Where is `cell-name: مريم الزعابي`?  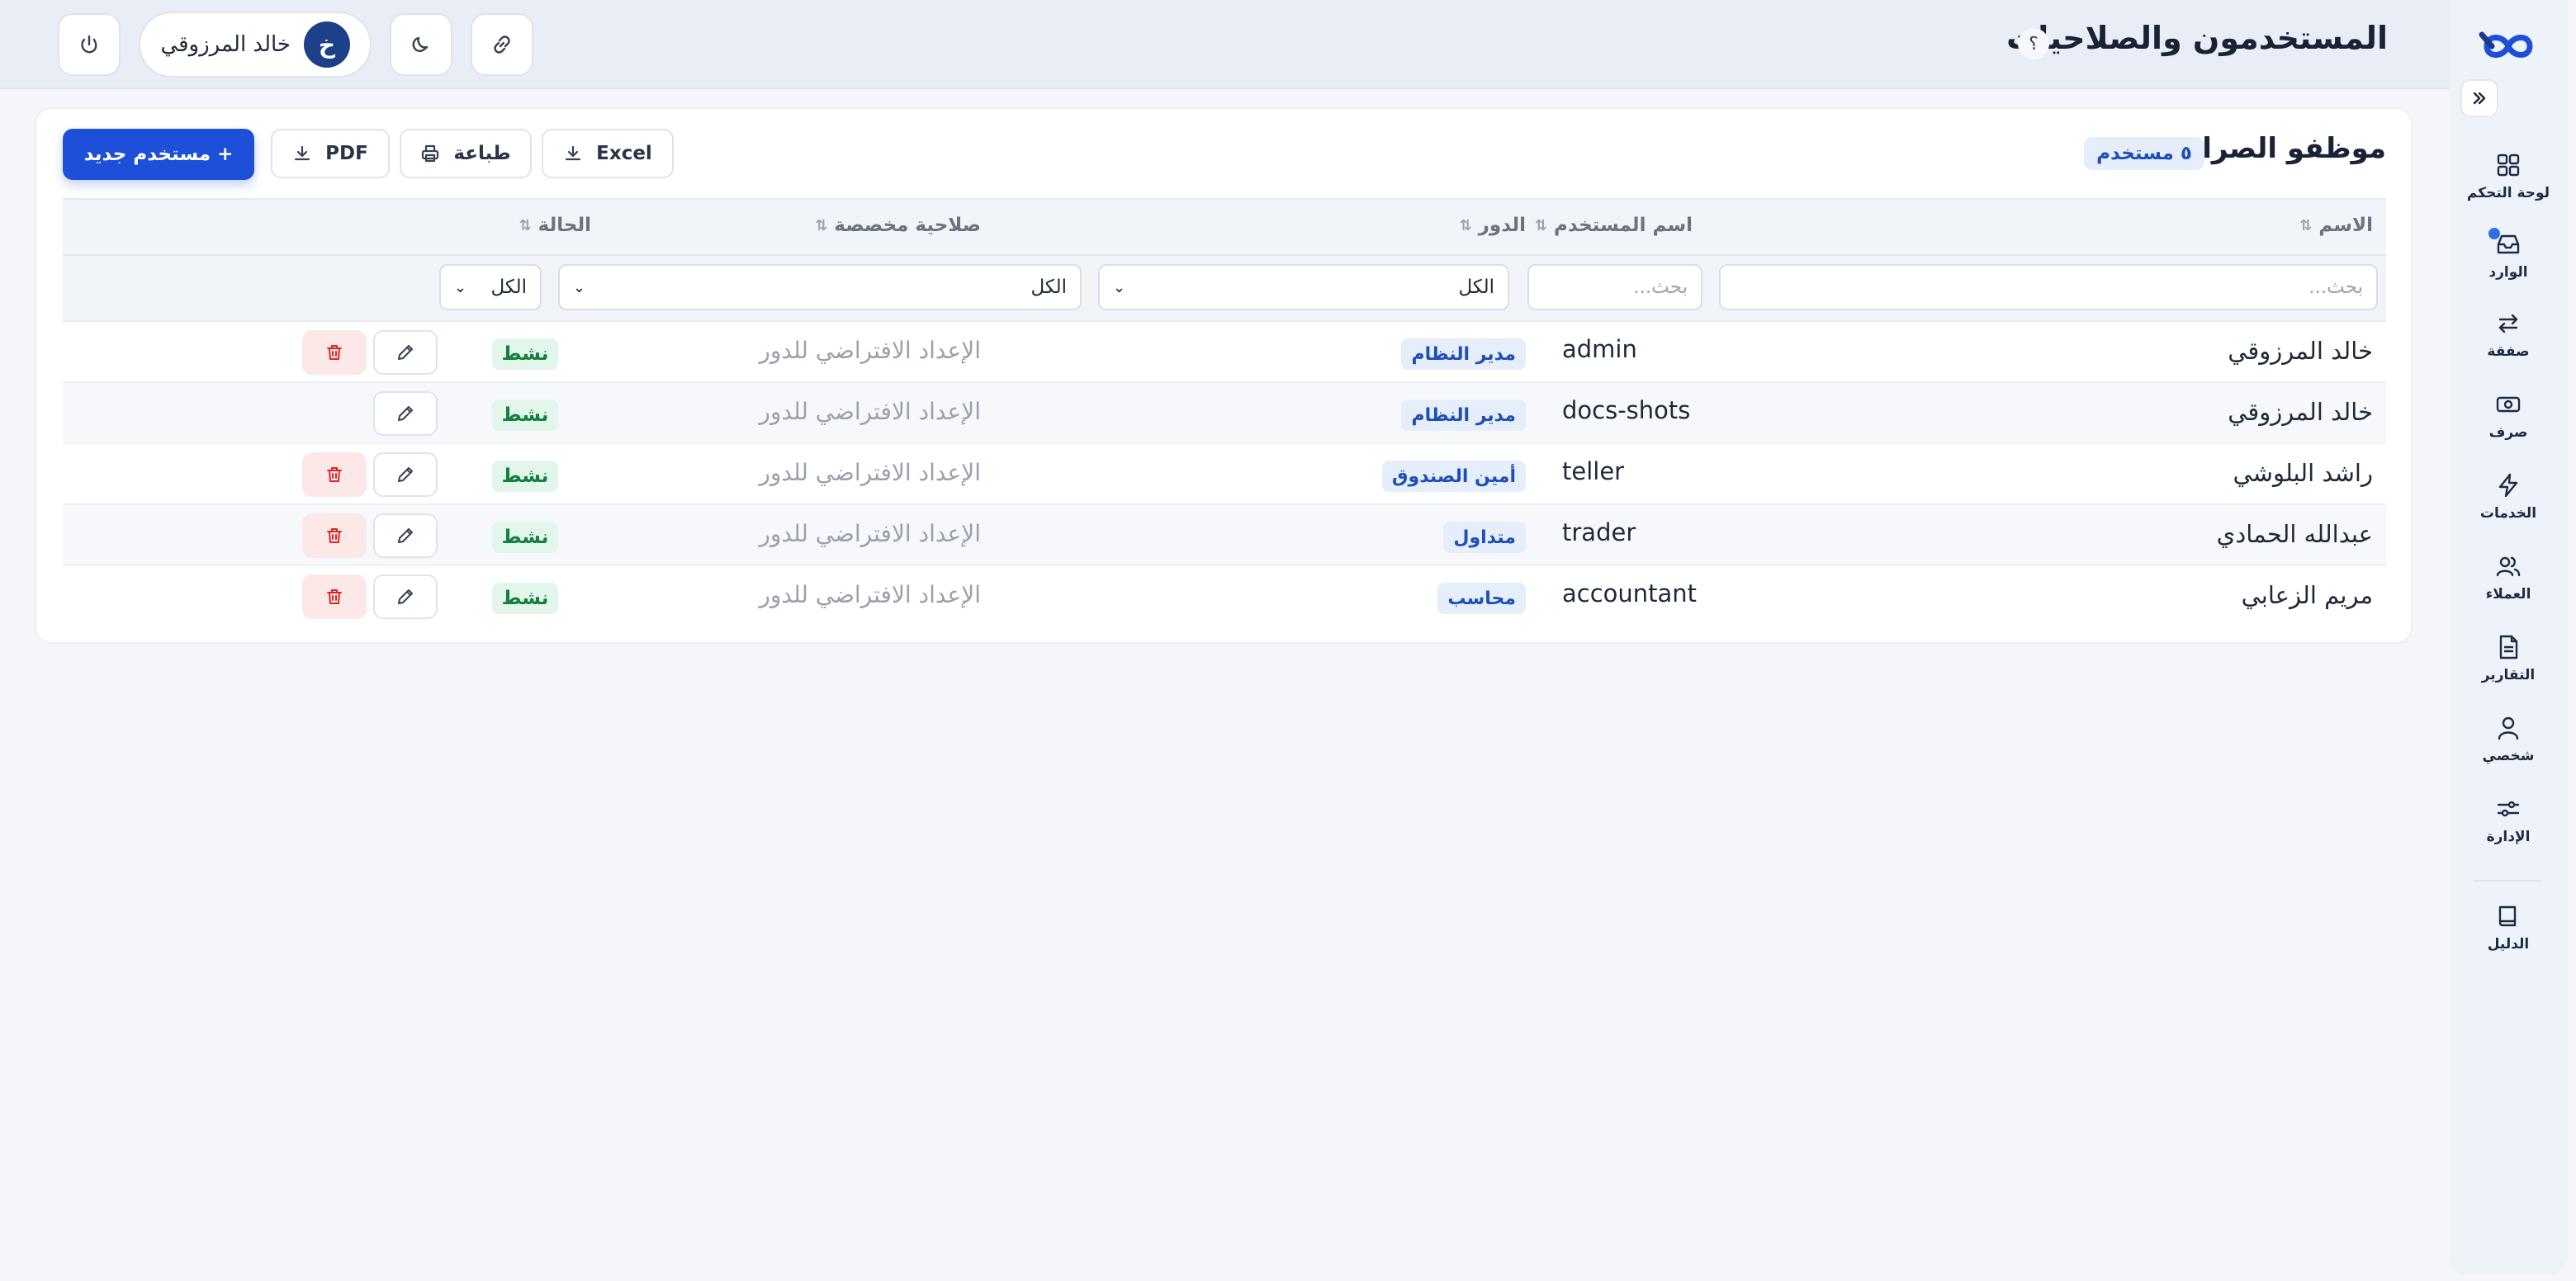
cell-name: مريم الزعابي is located at coordinates (2307, 595).